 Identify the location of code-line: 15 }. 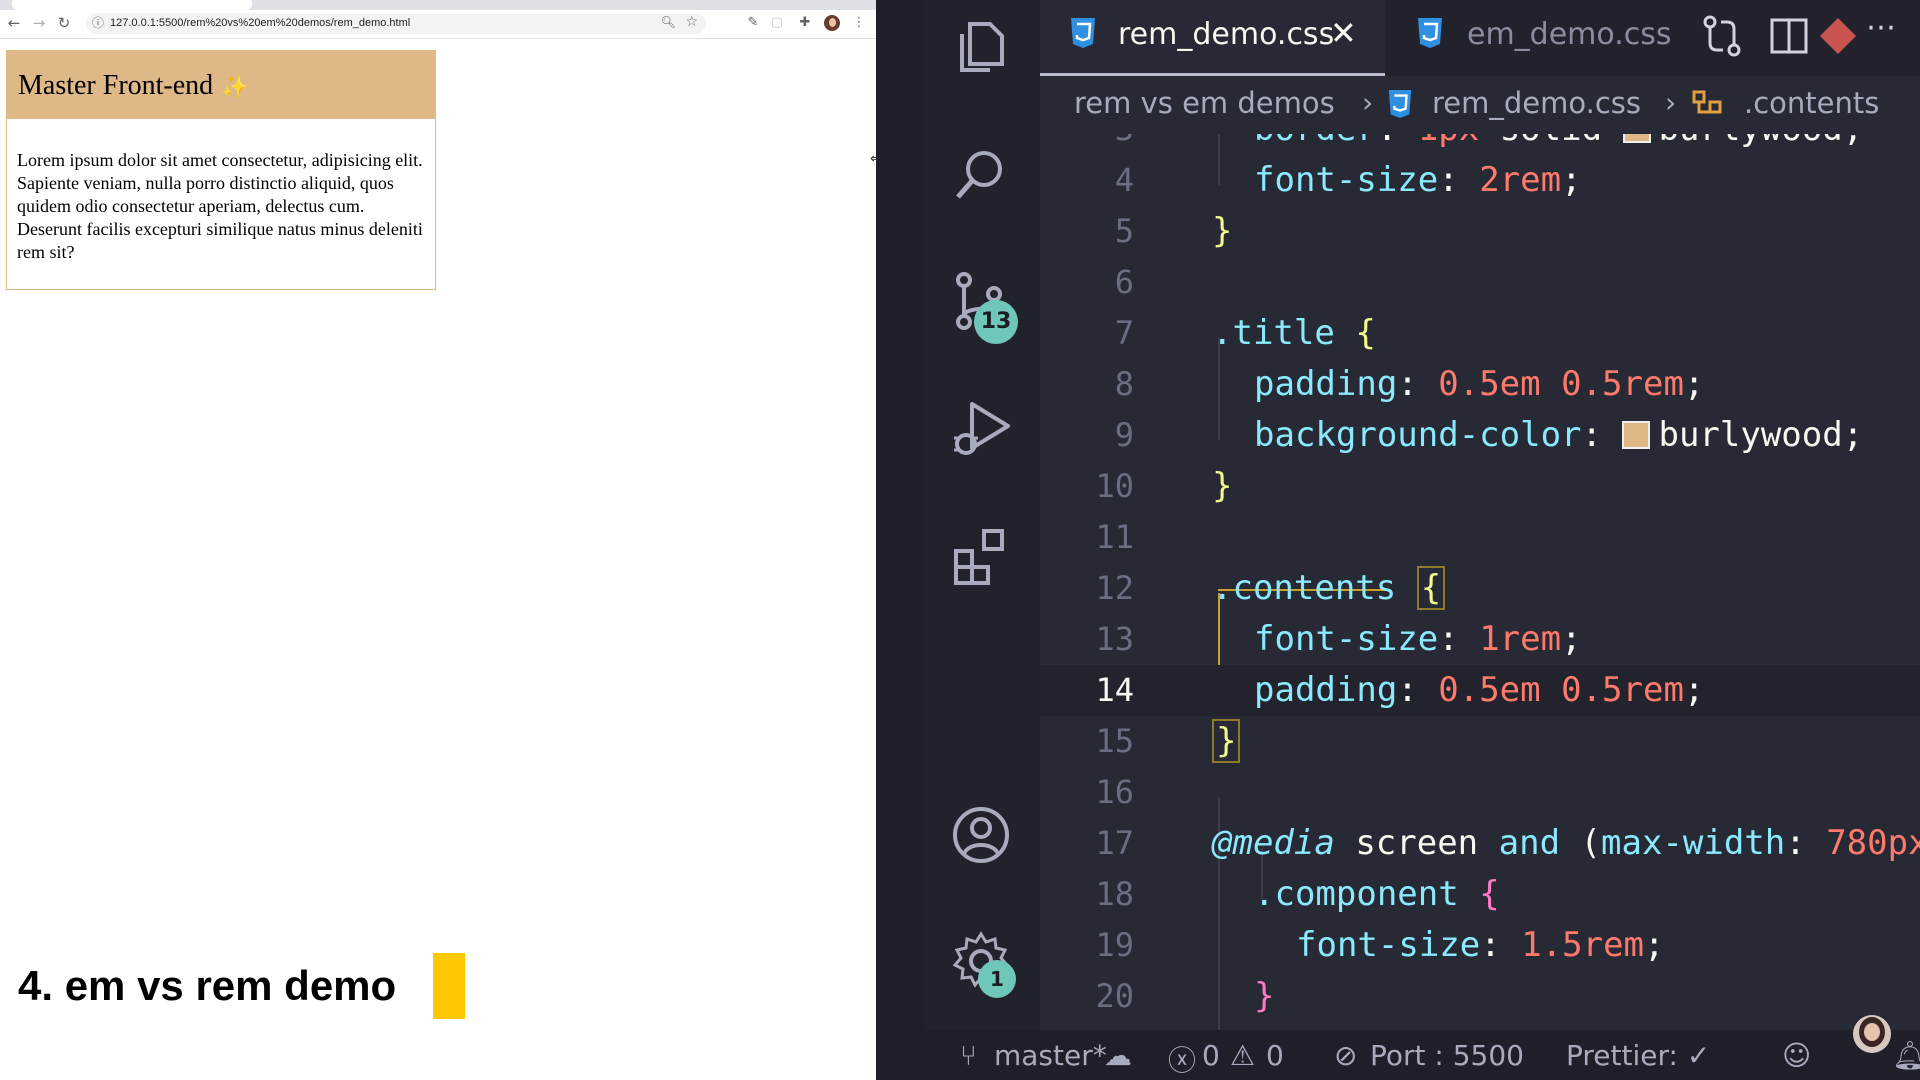
(1480, 741).